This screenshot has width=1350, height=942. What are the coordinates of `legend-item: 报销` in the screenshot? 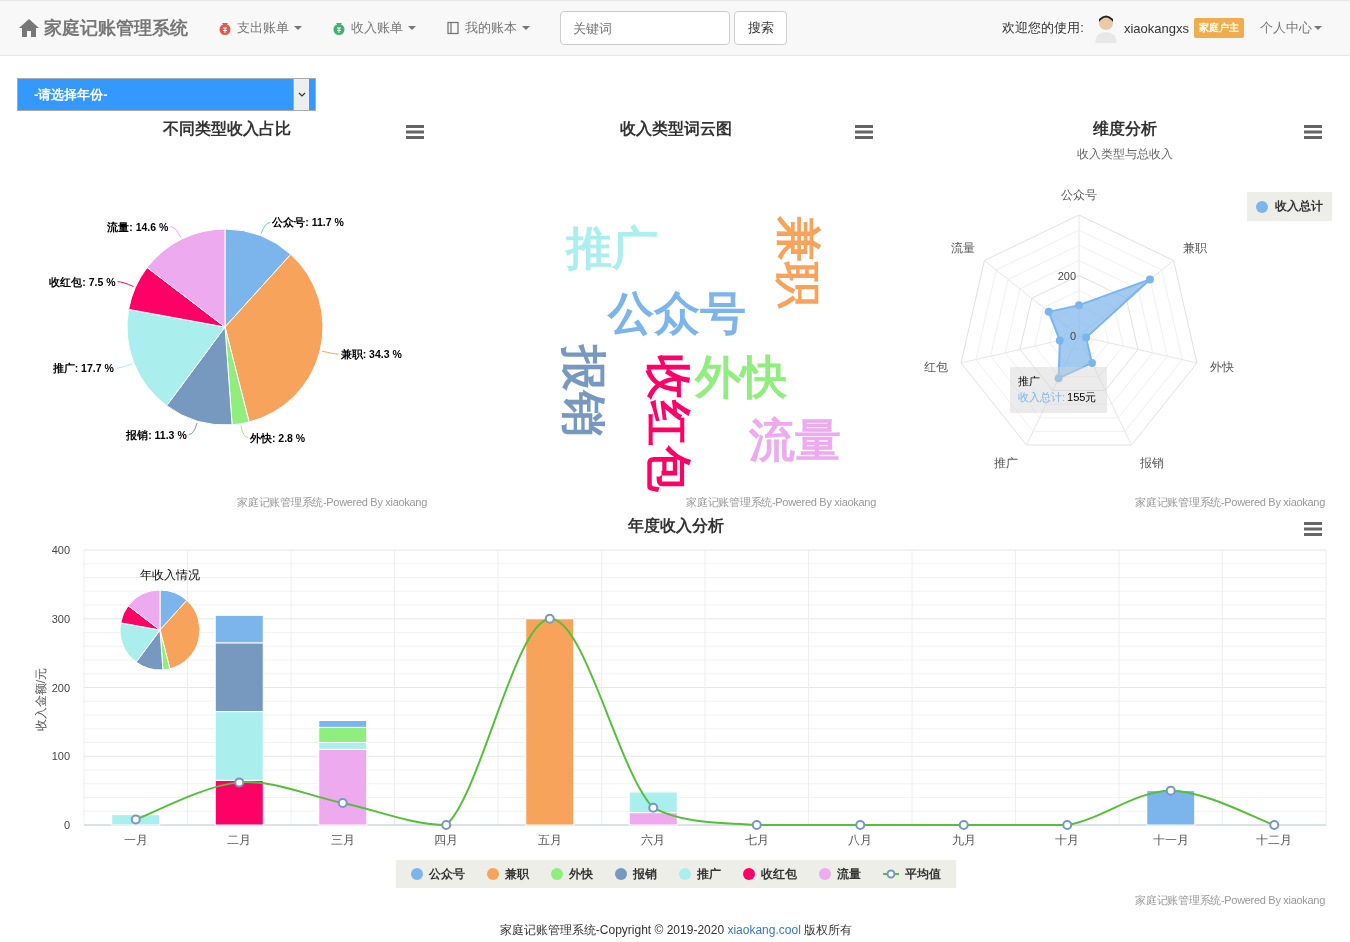 It's located at (636, 874).